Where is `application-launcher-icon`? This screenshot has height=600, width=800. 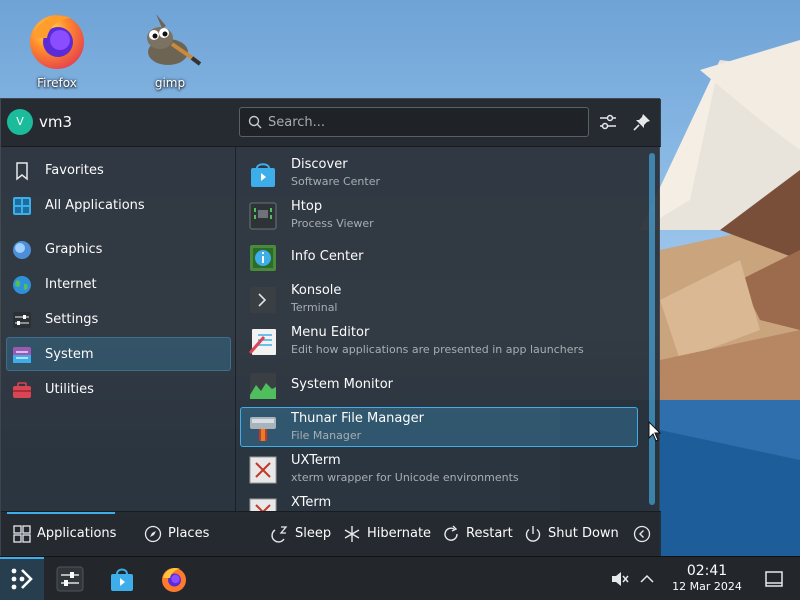
application-launcher-icon is located at coordinates (22, 579).